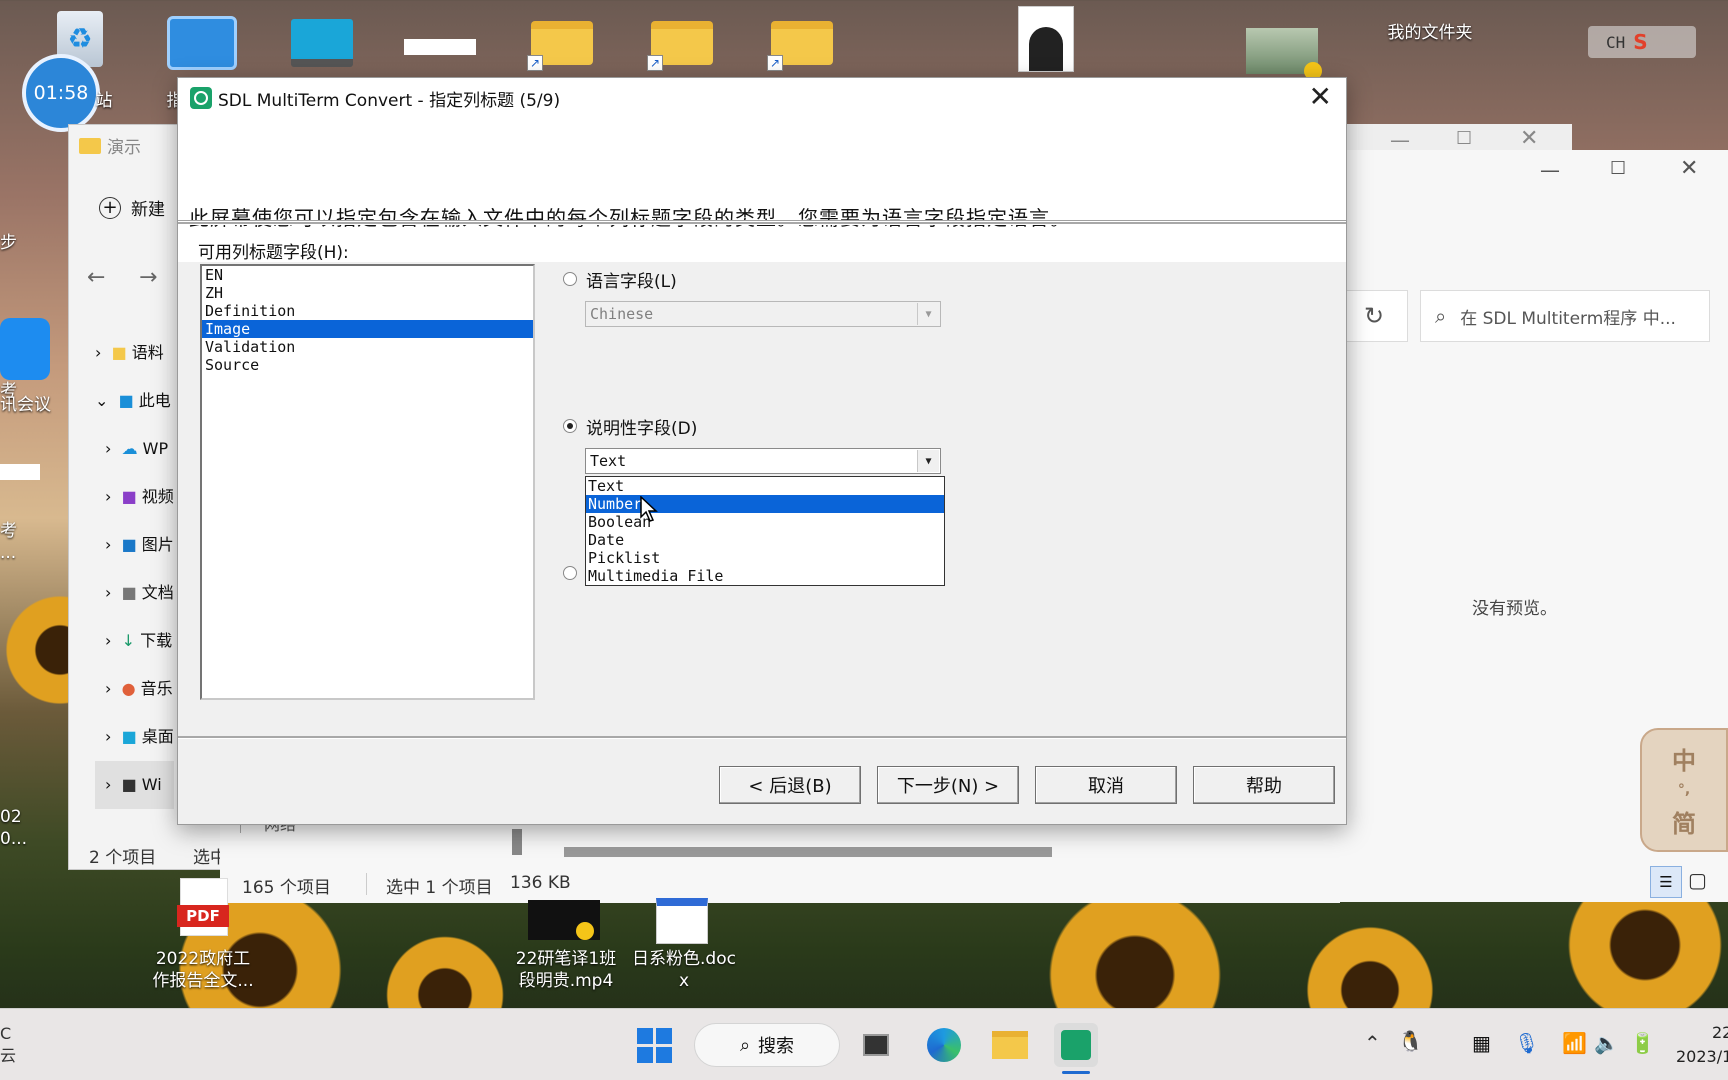  Describe the element at coordinates (642, 429) in the screenshot. I see `descriptive-field-label: 说明性字段(D)` at that location.